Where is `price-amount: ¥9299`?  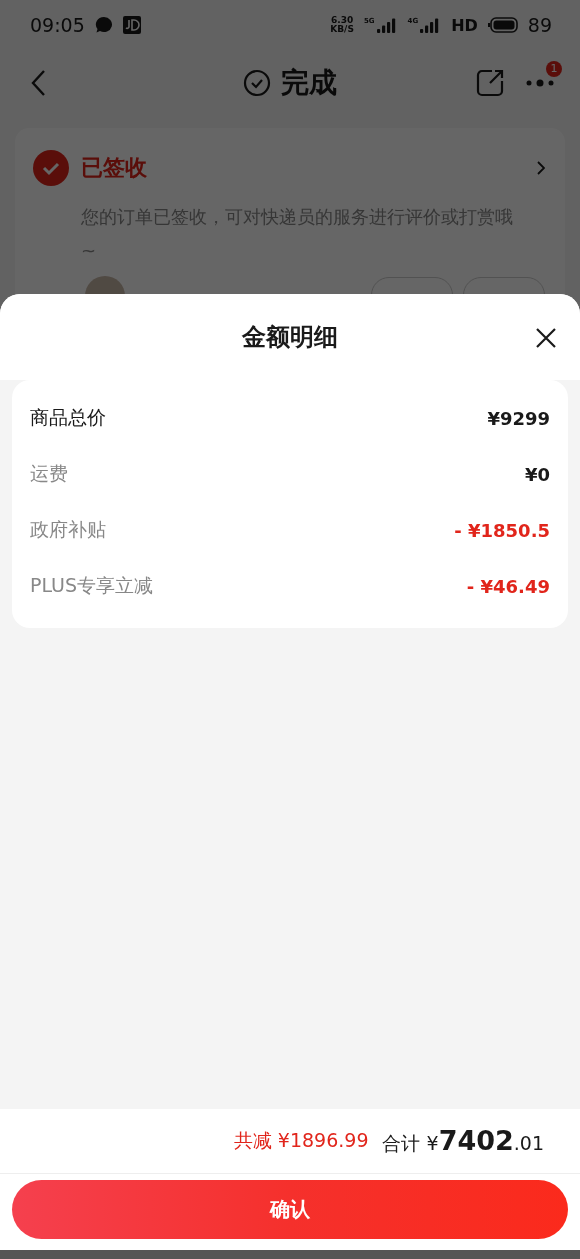
price-amount: ¥9299 is located at coordinates (518, 418).